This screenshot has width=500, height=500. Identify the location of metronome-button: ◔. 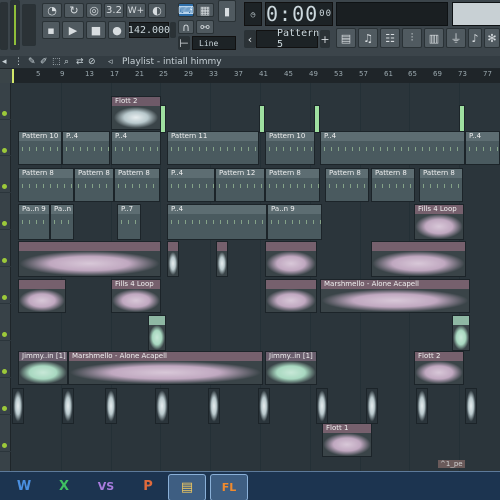
(52, 10).